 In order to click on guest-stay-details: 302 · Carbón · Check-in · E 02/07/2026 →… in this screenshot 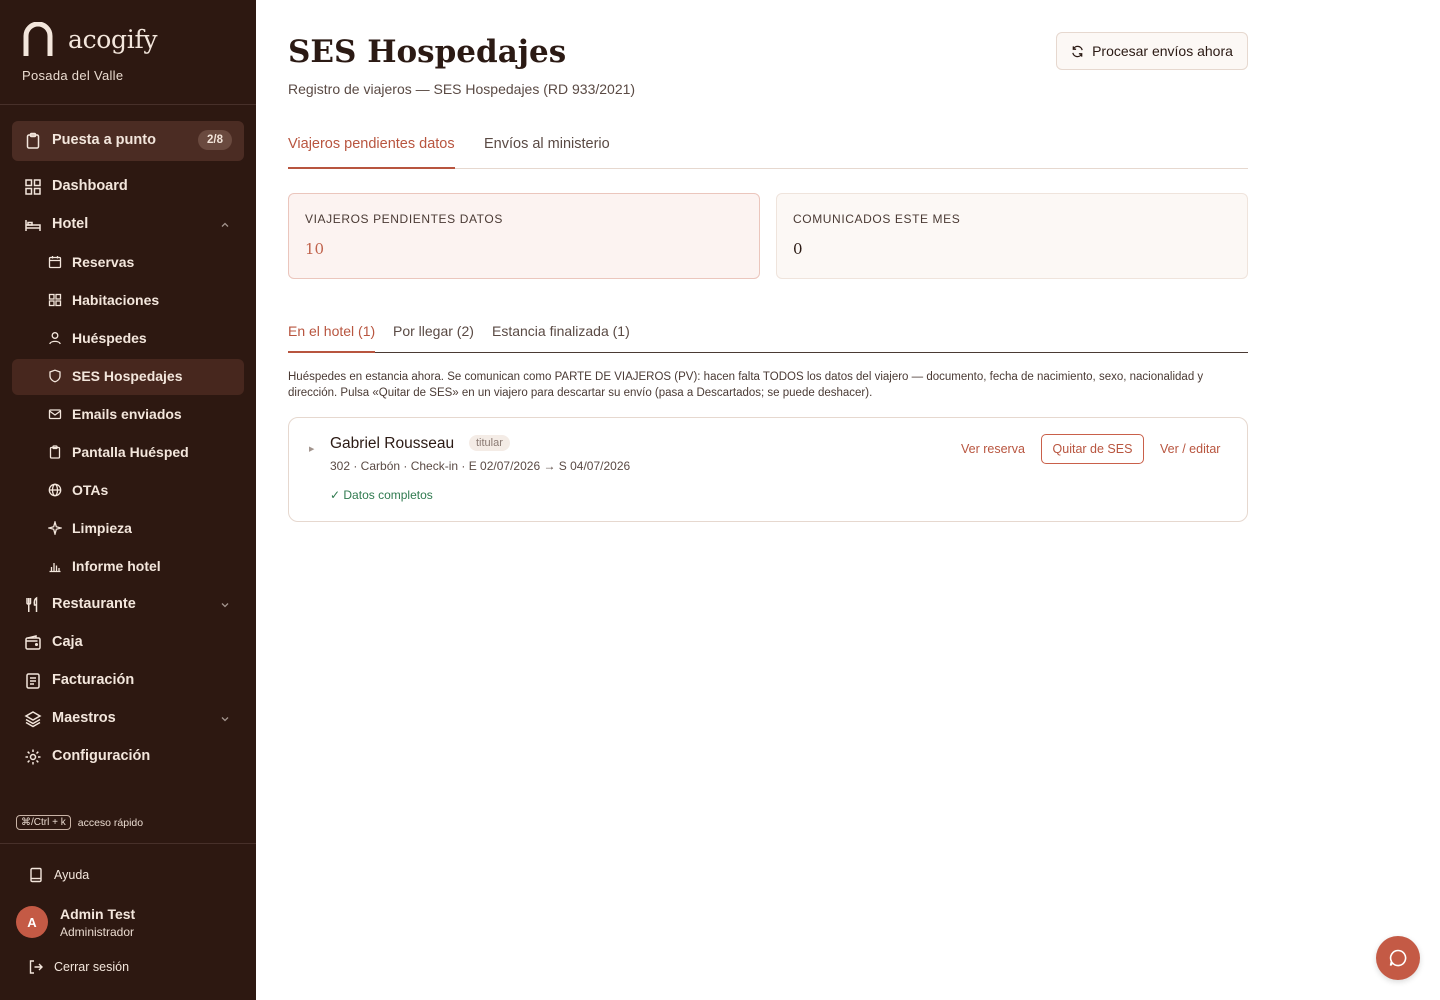, I will do `click(480, 466)`.